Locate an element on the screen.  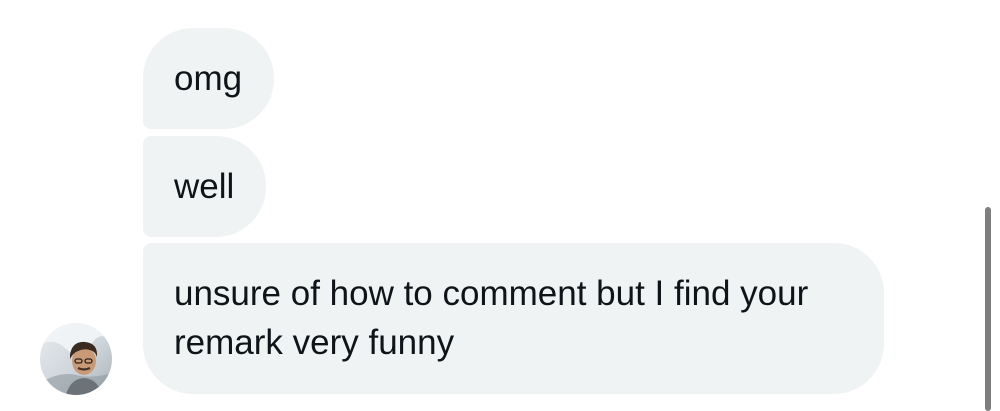
message-text: omg is located at coordinates (208, 78).